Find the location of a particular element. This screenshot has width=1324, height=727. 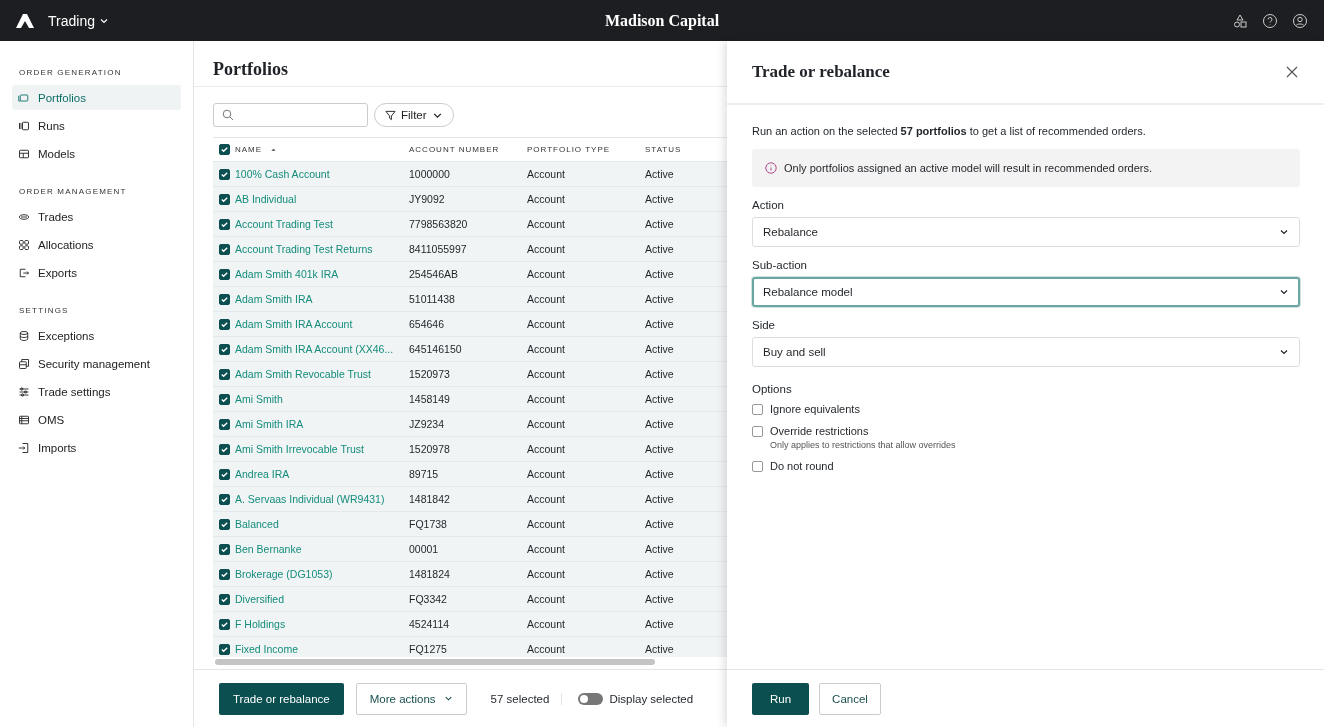

nav-item: Exceptions is located at coordinates (96, 335).